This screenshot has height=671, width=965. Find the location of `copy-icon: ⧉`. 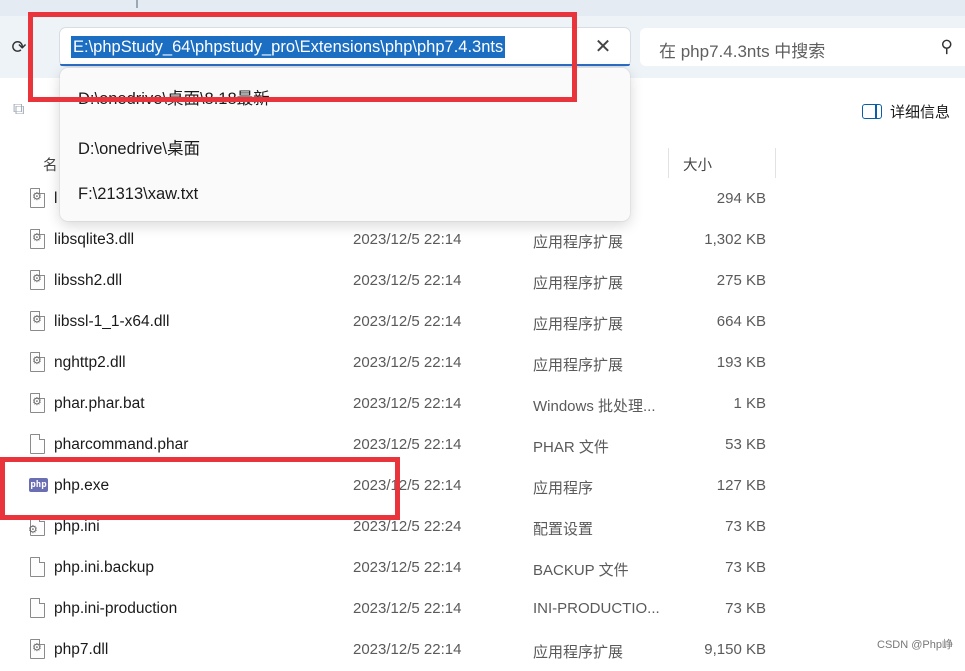

copy-icon: ⧉ is located at coordinates (21, 110).